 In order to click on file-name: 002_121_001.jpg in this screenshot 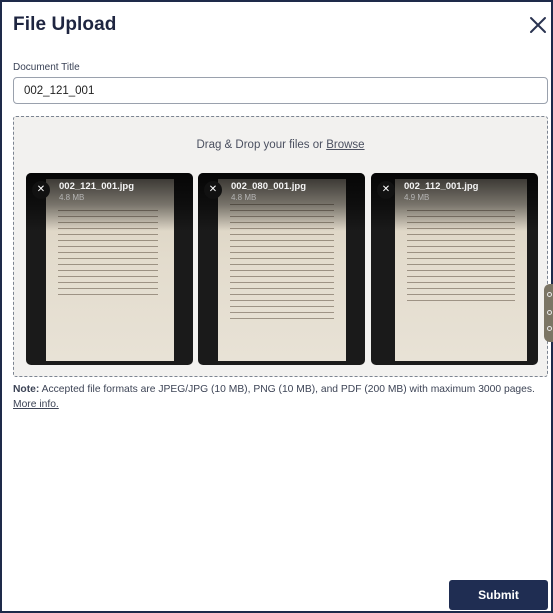, I will do `click(97, 186)`.